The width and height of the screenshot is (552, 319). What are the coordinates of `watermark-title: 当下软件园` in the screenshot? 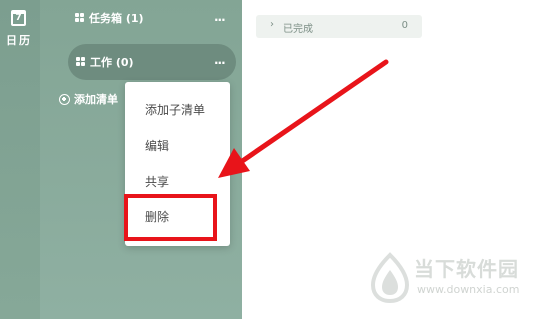 It's located at (466, 269).